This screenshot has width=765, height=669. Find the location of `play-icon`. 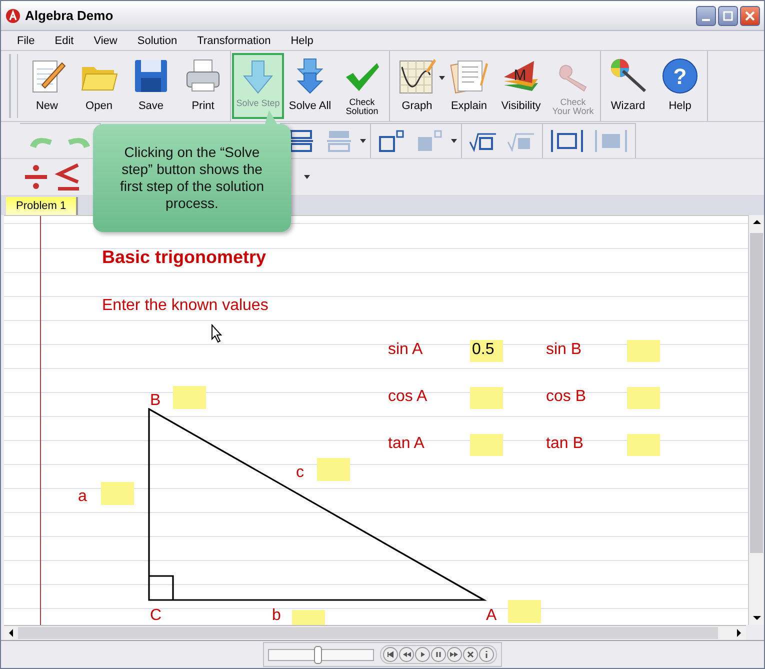

play-icon is located at coordinates (422, 654).